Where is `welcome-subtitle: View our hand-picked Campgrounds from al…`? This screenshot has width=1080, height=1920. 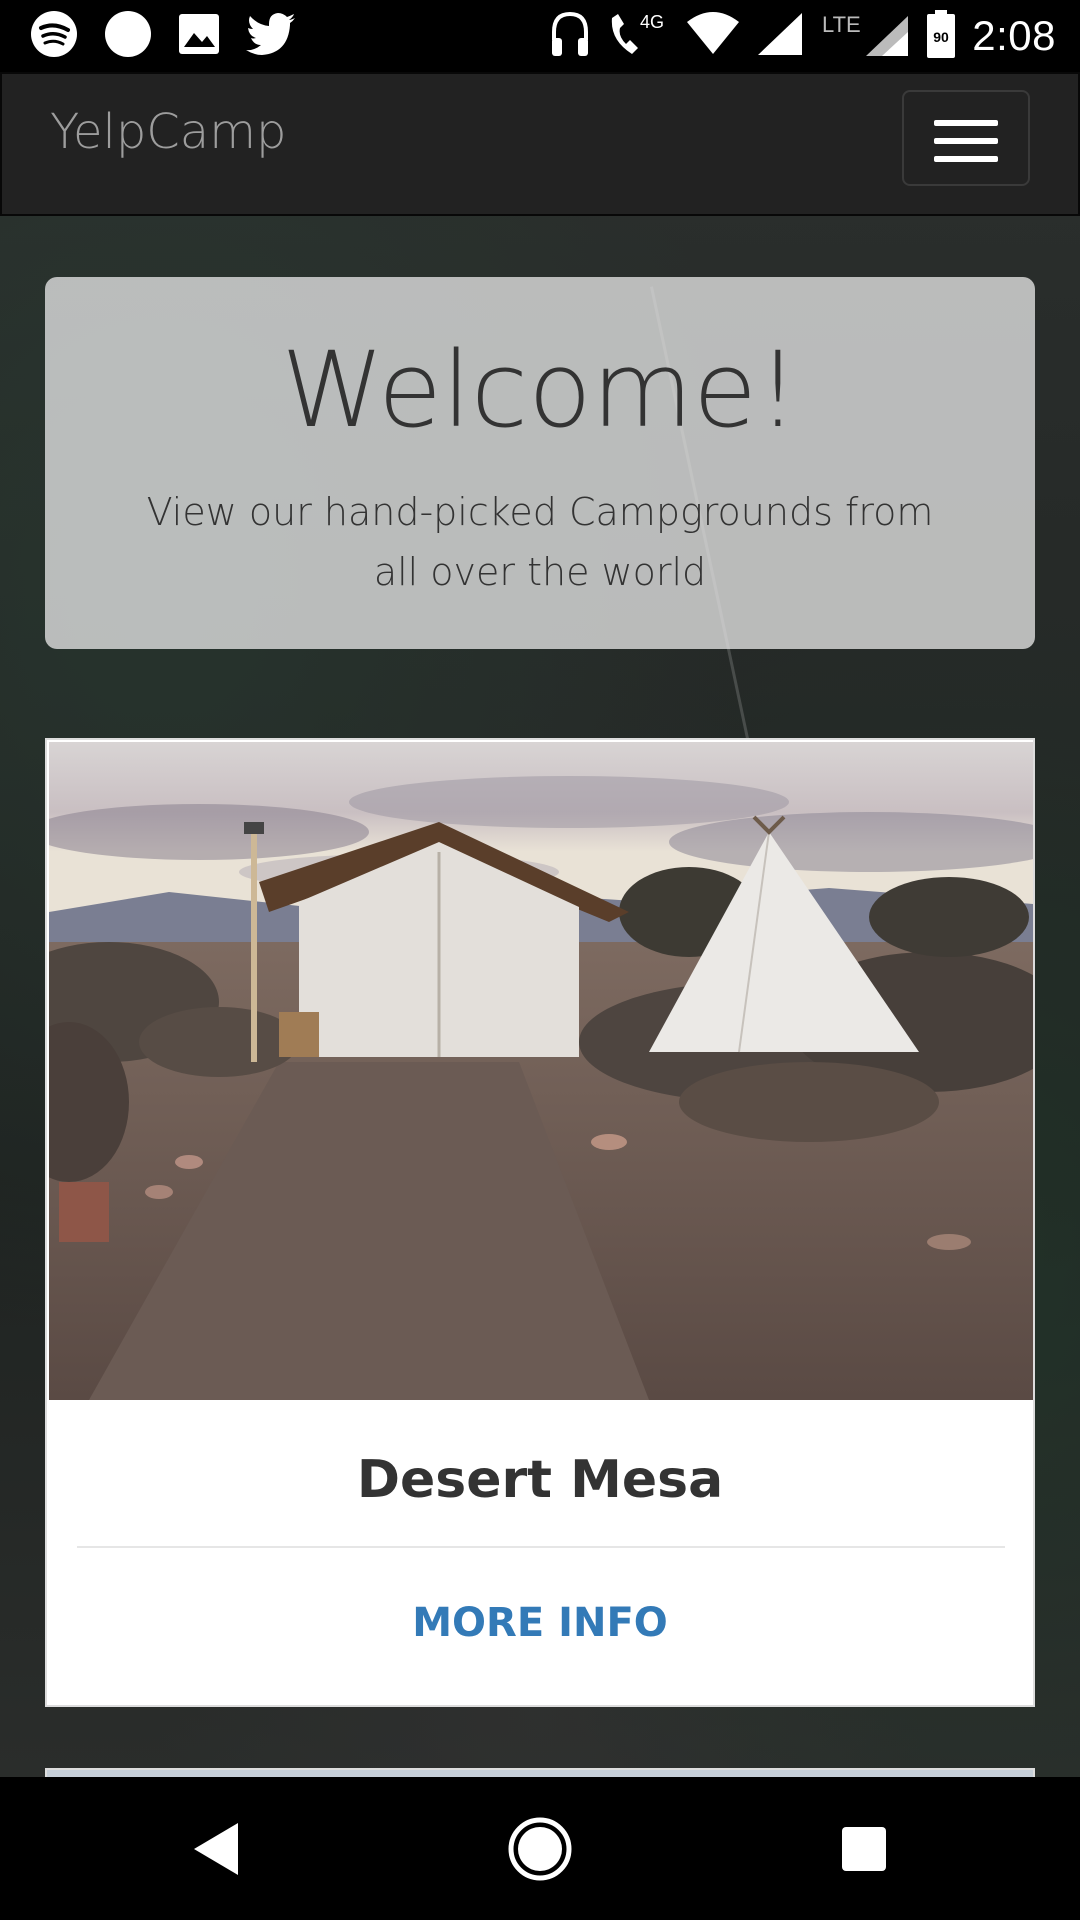 welcome-subtitle: View our hand-picked Campgrounds from al… is located at coordinates (540, 542).